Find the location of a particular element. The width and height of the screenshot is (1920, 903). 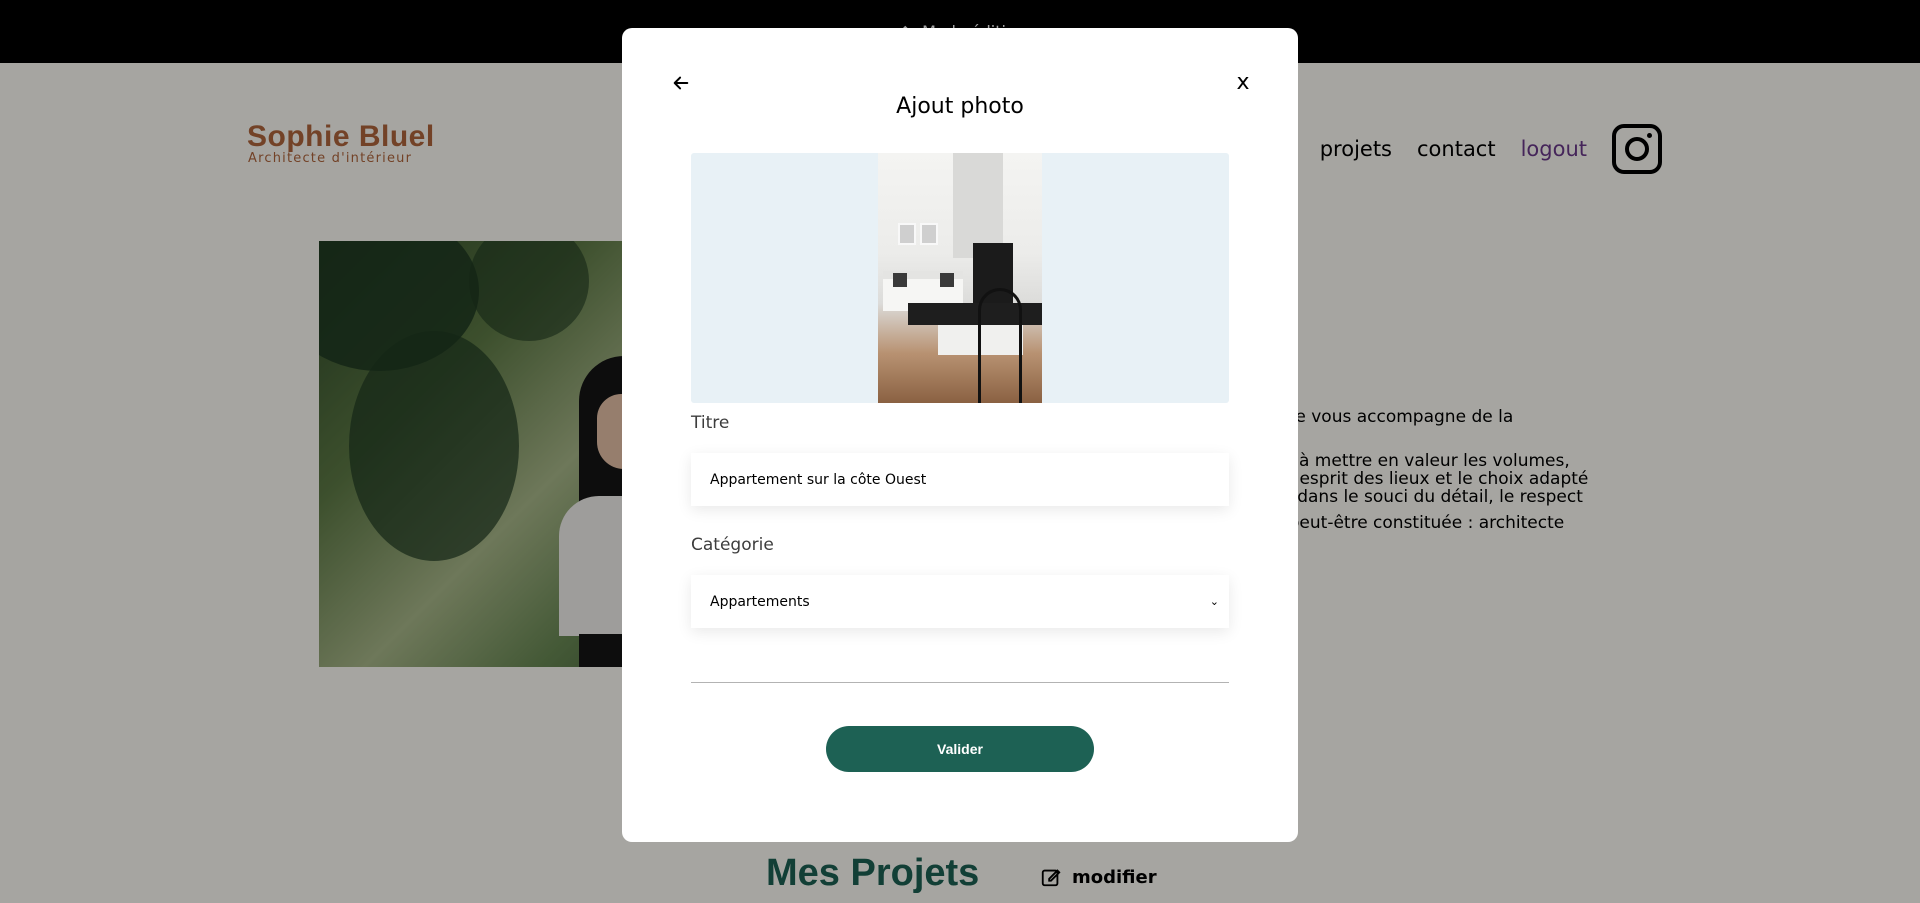

photo-preview is located at coordinates (960, 278).